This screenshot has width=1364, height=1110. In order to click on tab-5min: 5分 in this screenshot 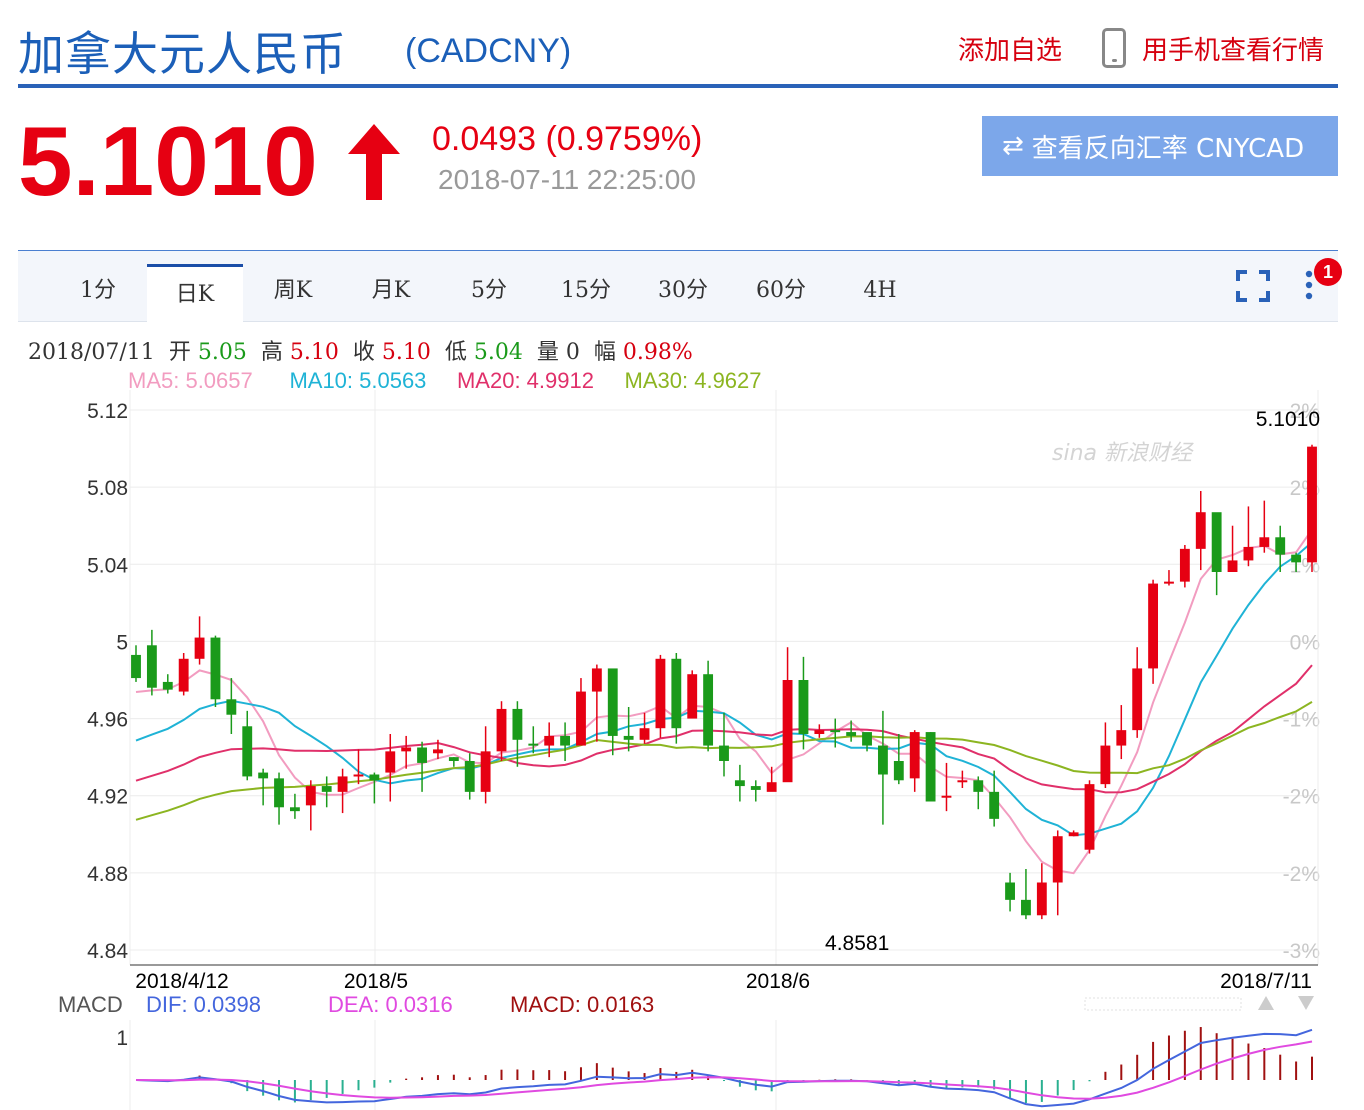, I will do `click(489, 292)`.